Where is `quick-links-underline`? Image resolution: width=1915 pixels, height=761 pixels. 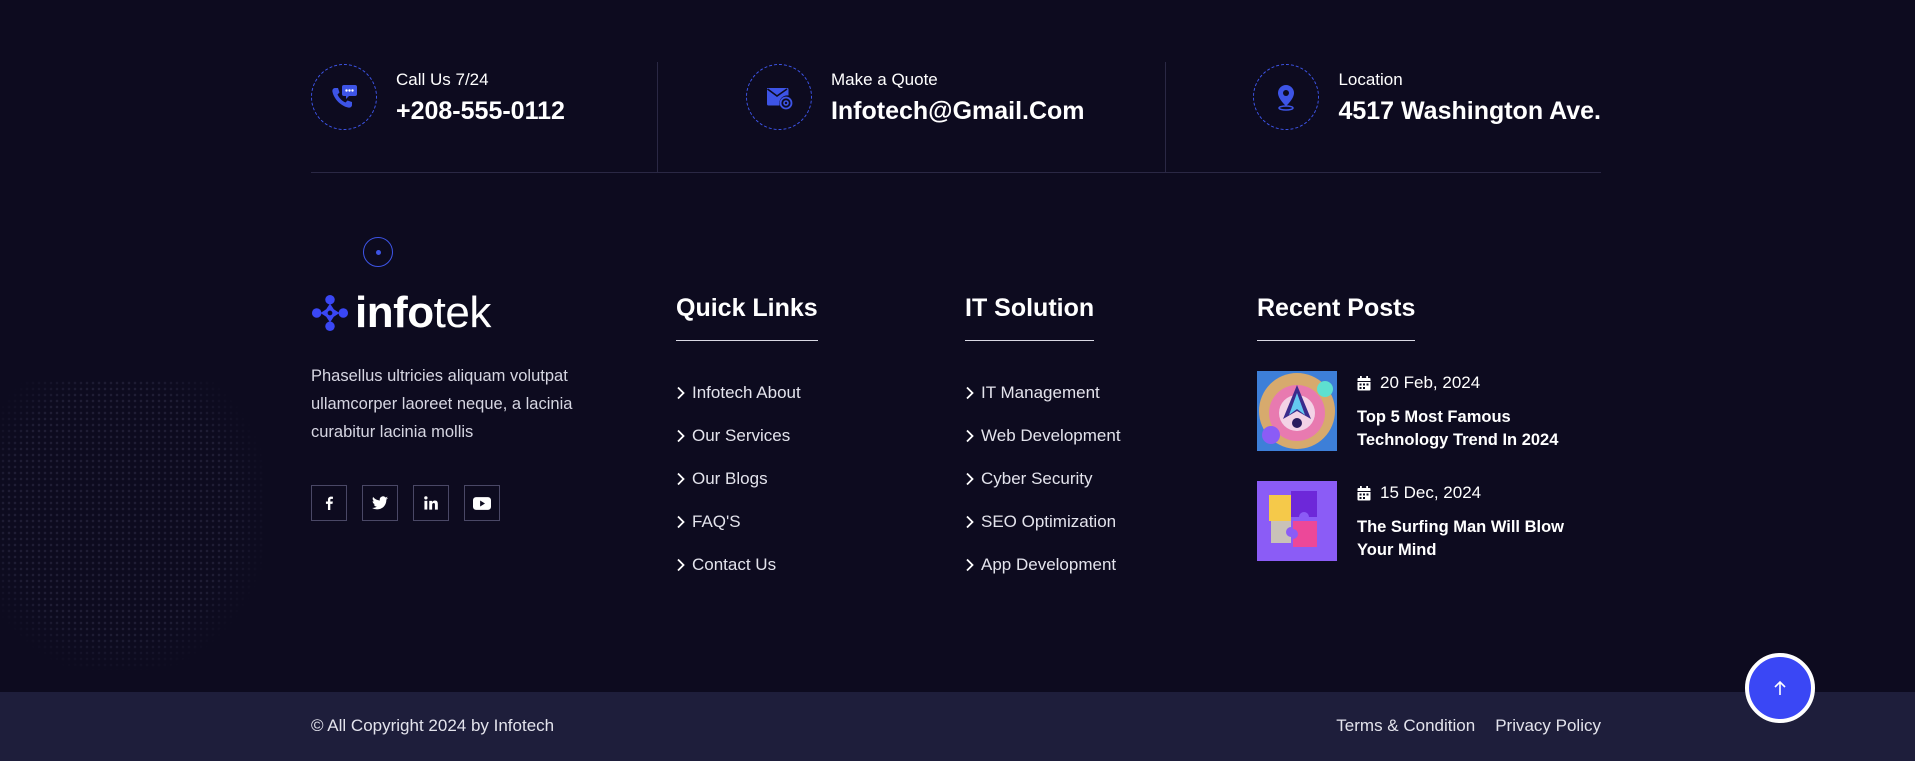
quick-links-underline is located at coordinates (747, 340).